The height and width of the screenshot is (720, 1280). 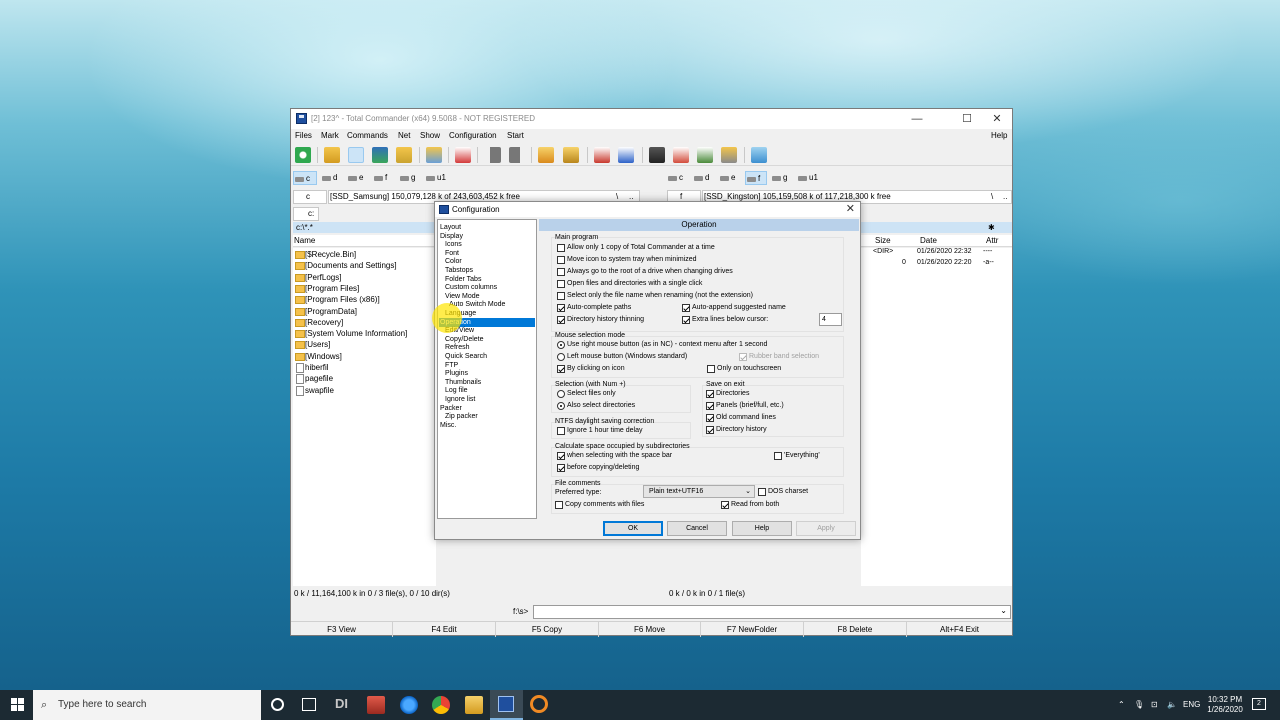 I want to click on right-drive-c: c, so click(x=678, y=178).